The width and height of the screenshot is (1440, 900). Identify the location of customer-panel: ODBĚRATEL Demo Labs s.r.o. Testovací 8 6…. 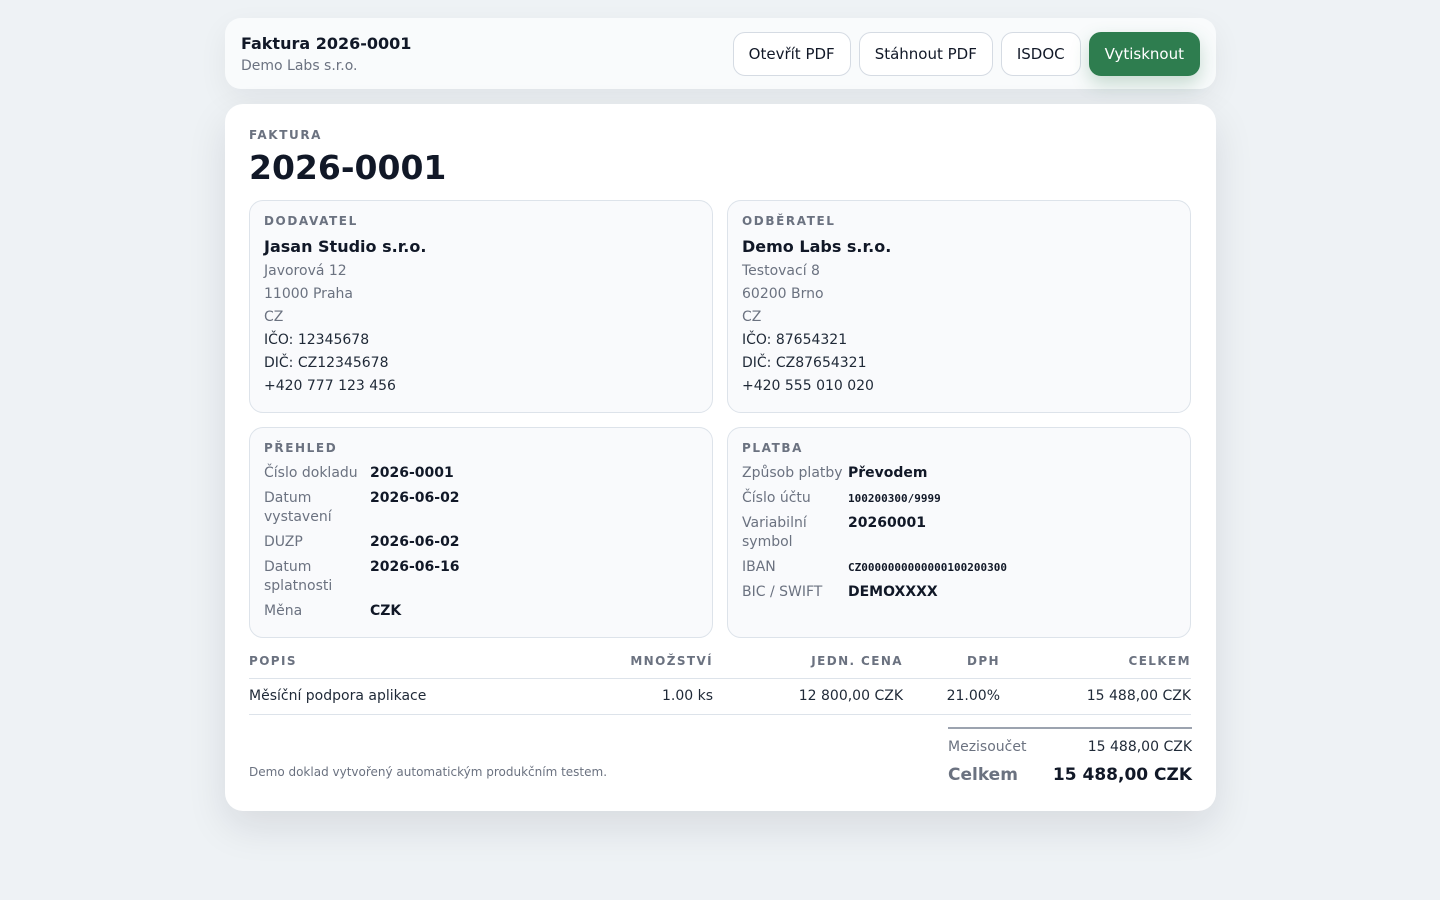
(959, 306).